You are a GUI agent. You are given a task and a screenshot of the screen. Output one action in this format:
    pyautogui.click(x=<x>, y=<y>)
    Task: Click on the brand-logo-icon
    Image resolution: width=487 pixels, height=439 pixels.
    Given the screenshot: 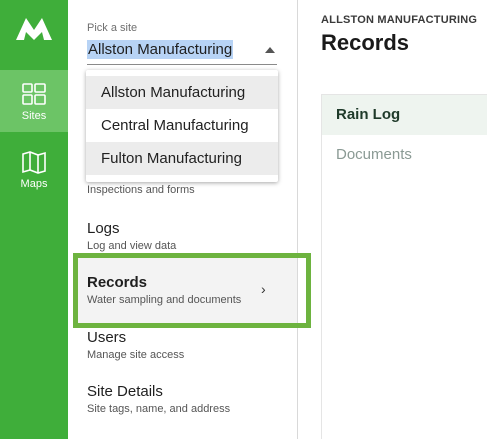 What is the action you would take?
    pyautogui.click(x=34, y=27)
    